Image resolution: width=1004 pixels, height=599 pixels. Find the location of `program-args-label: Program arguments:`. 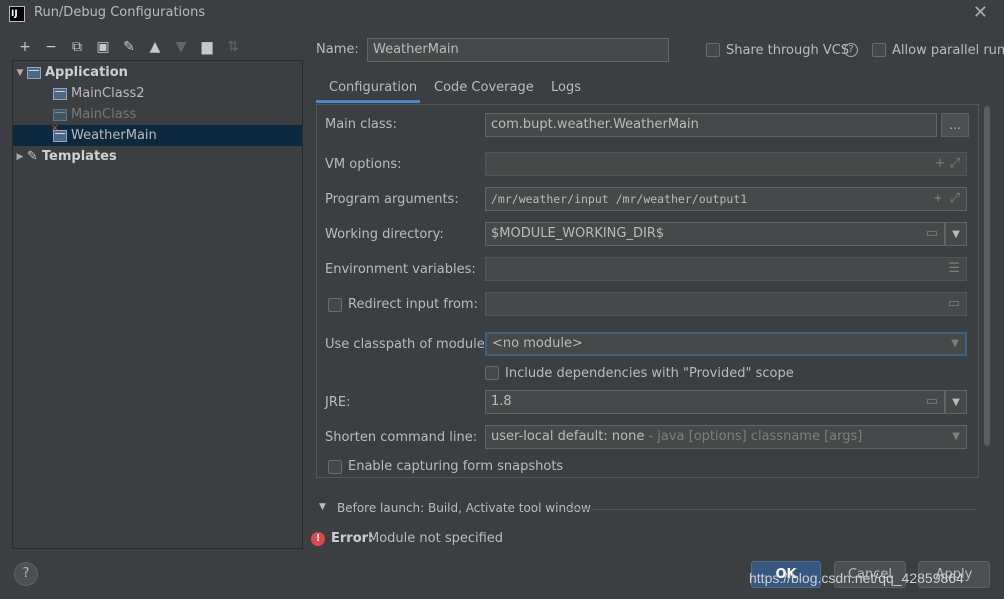

program-args-label: Program arguments: is located at coordinates (392, 199).